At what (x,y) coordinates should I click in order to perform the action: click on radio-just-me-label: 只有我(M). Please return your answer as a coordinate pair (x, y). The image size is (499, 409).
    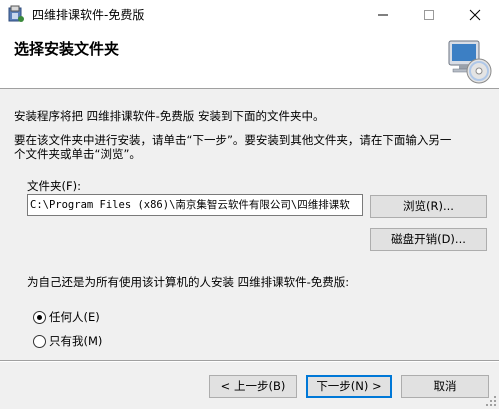
    Looking at the image, I should click on (76, 341).